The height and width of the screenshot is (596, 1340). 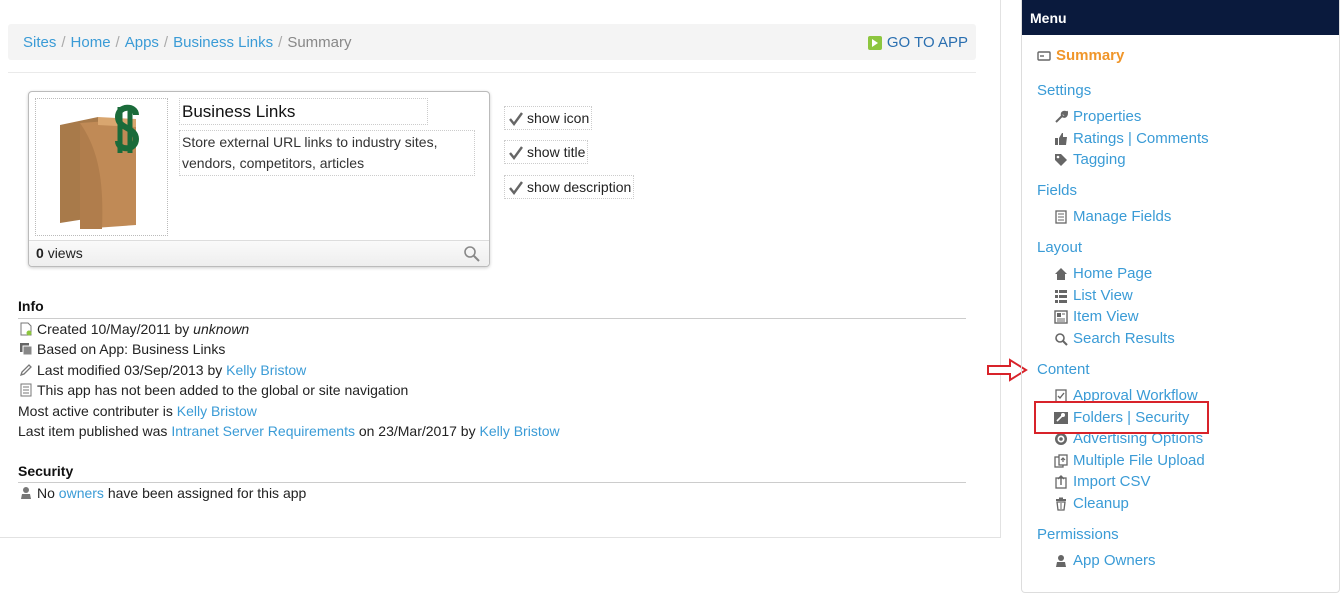 I want to click on list-document-icon, so click(x=1061, y=217).